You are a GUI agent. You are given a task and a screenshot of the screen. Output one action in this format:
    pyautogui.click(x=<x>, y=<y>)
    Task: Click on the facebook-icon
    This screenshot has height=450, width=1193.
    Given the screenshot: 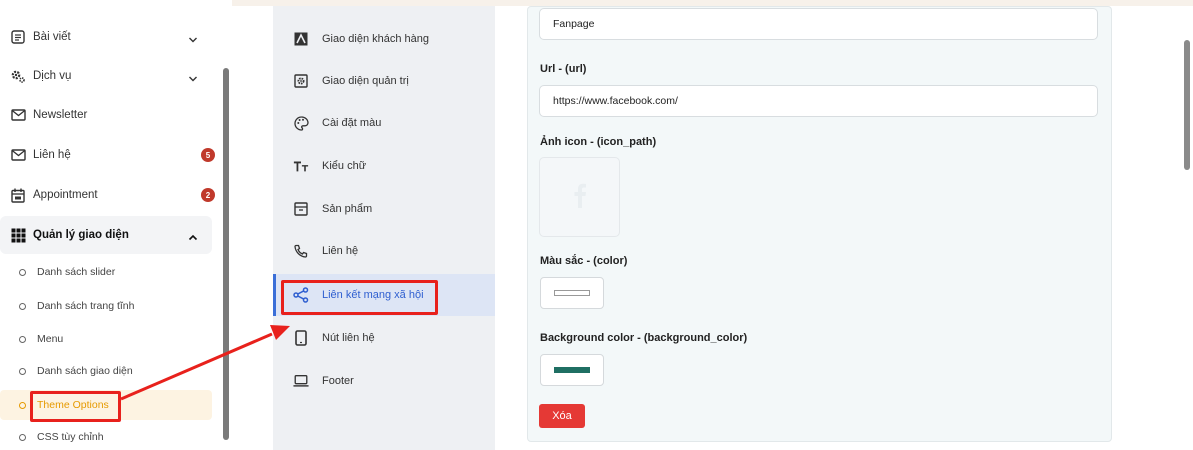 What is the action you would take?
    pyautogui.click(x=580, y=197)
    